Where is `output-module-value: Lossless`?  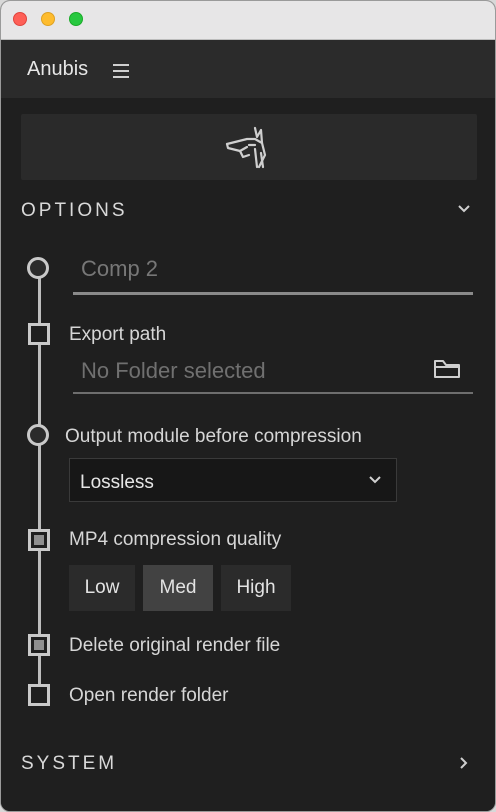 output-module-value: Lossless is located at coordinates (117, 482).